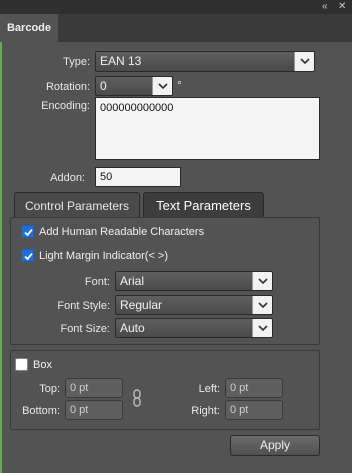  I want to click on font-style-value: Regular, so click(141, 305).